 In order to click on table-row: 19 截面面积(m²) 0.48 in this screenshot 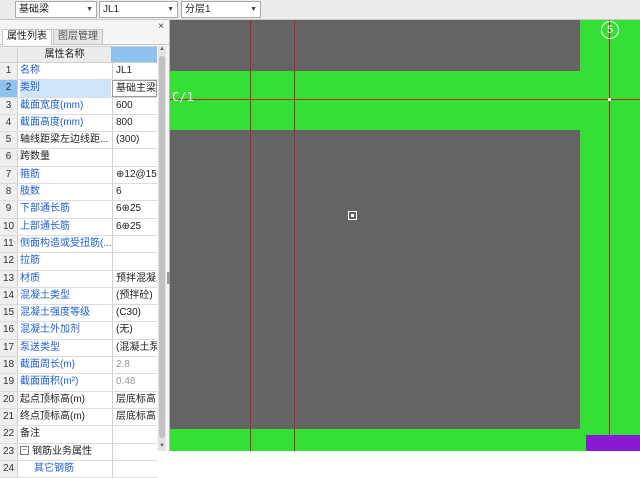, I will do `click(78, 383)`.